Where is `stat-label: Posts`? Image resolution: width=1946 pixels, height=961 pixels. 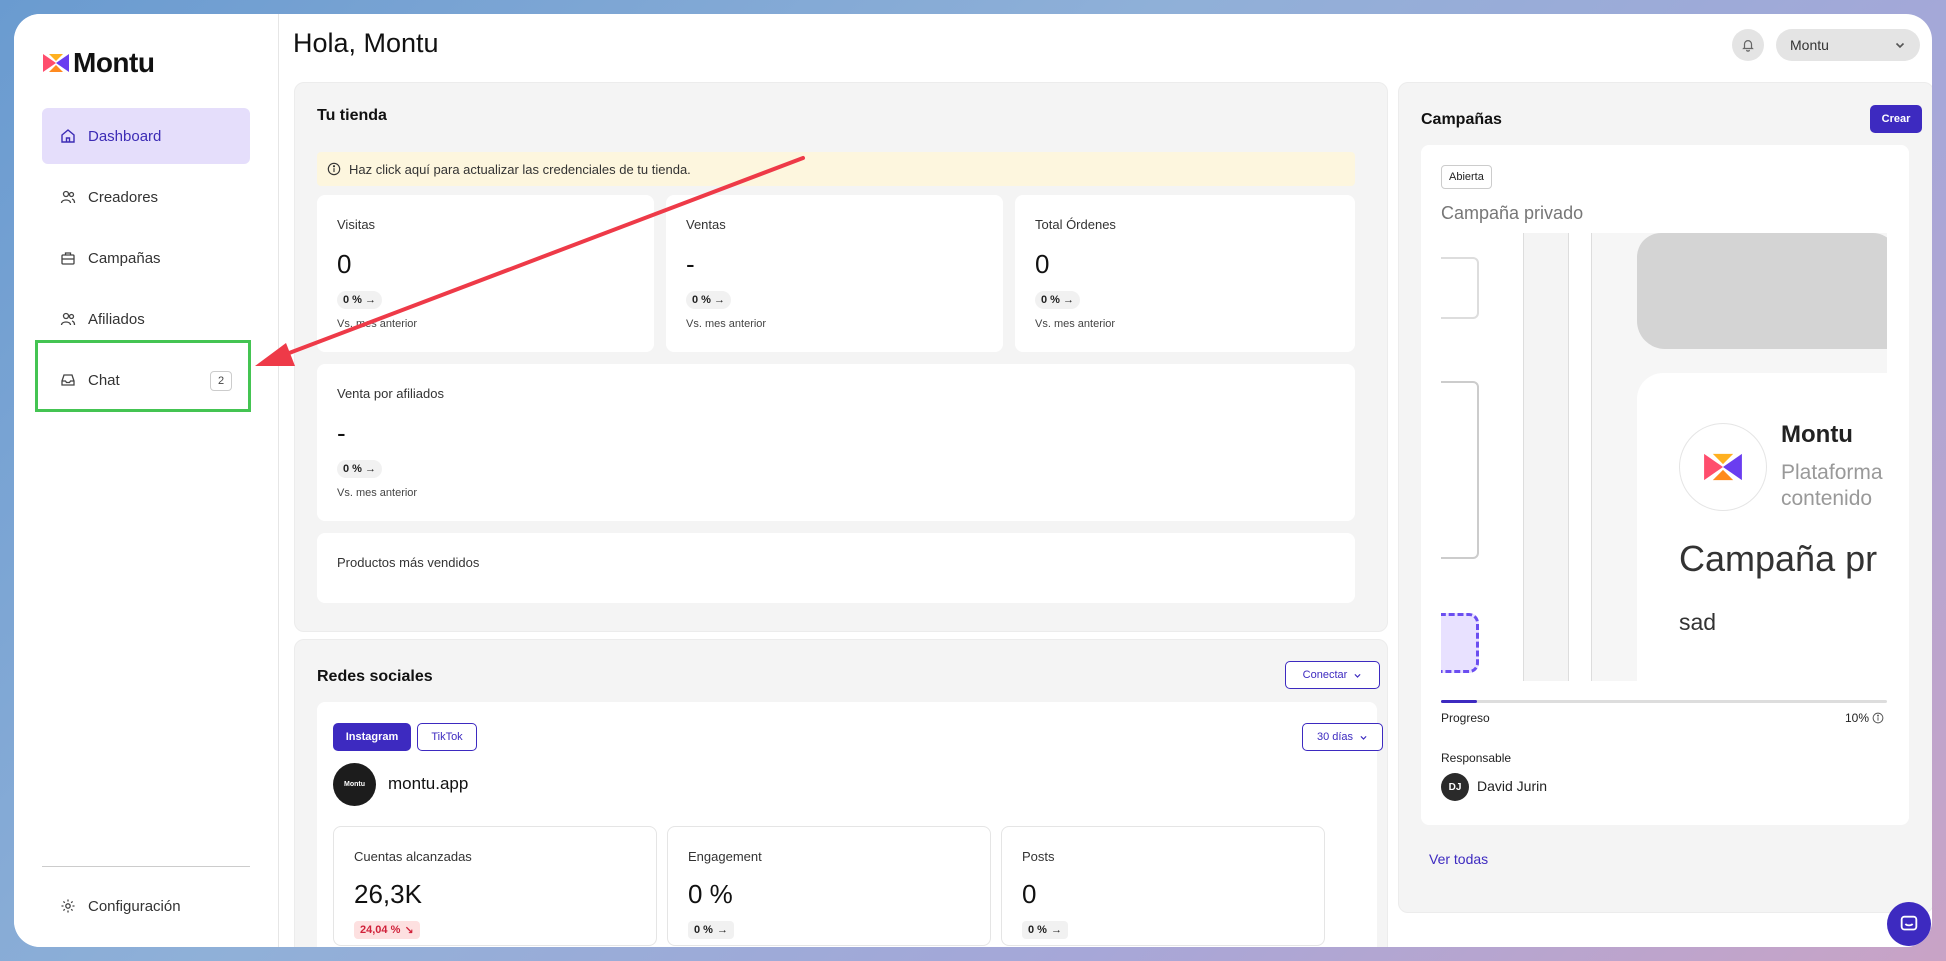 stat-label: Posts is located at coordinates (1038, 856).